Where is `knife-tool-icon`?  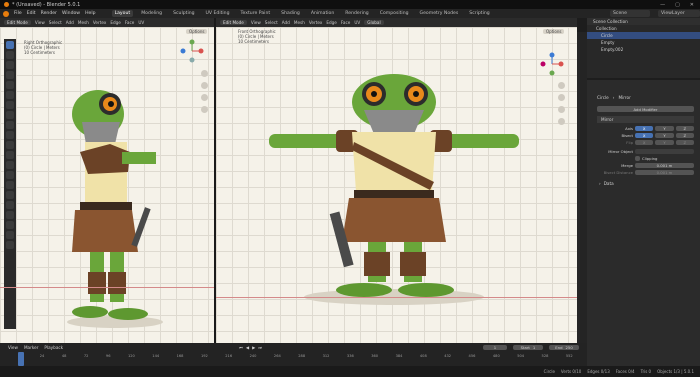
knife-tool-icon is located at coordinates (10, 175).